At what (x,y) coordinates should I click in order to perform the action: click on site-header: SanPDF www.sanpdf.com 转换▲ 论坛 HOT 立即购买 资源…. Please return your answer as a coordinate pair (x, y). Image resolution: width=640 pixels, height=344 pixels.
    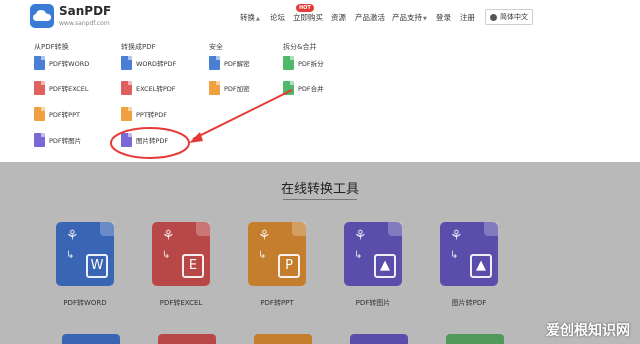
    Looking at the image, I should click on (320, 18).